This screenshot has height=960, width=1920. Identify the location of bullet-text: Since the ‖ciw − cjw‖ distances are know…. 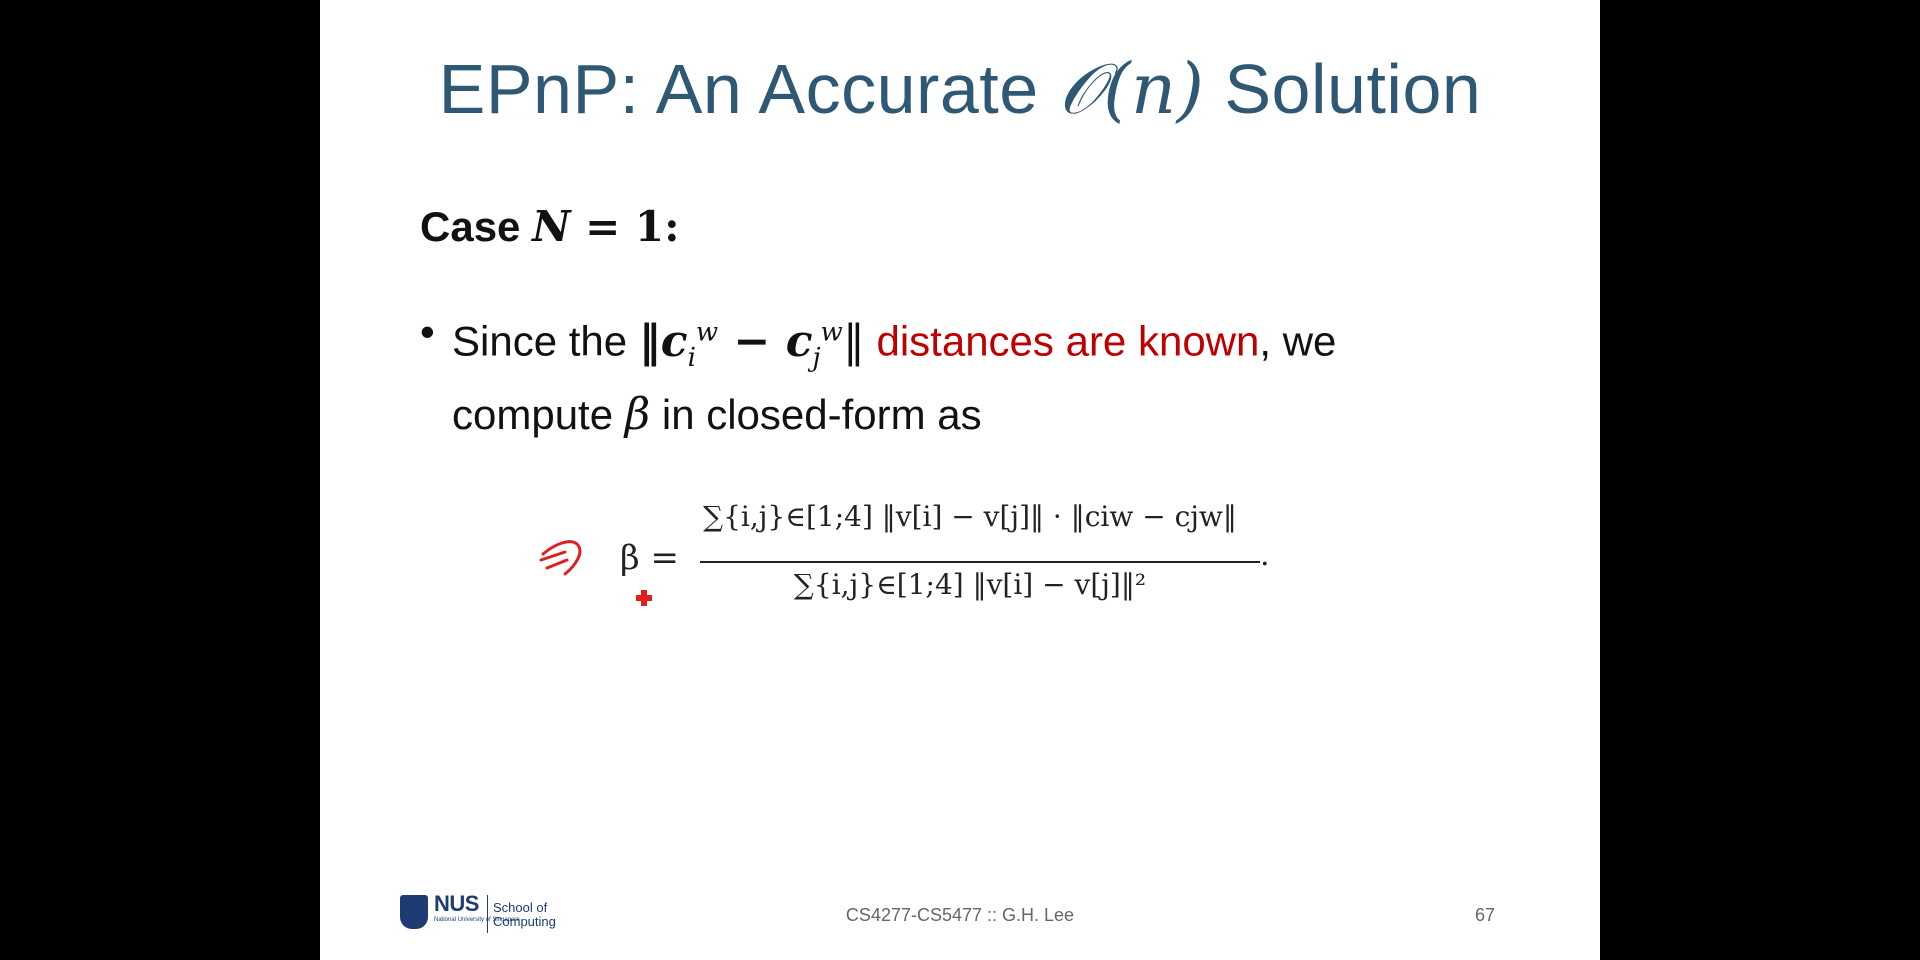
(972, 373).